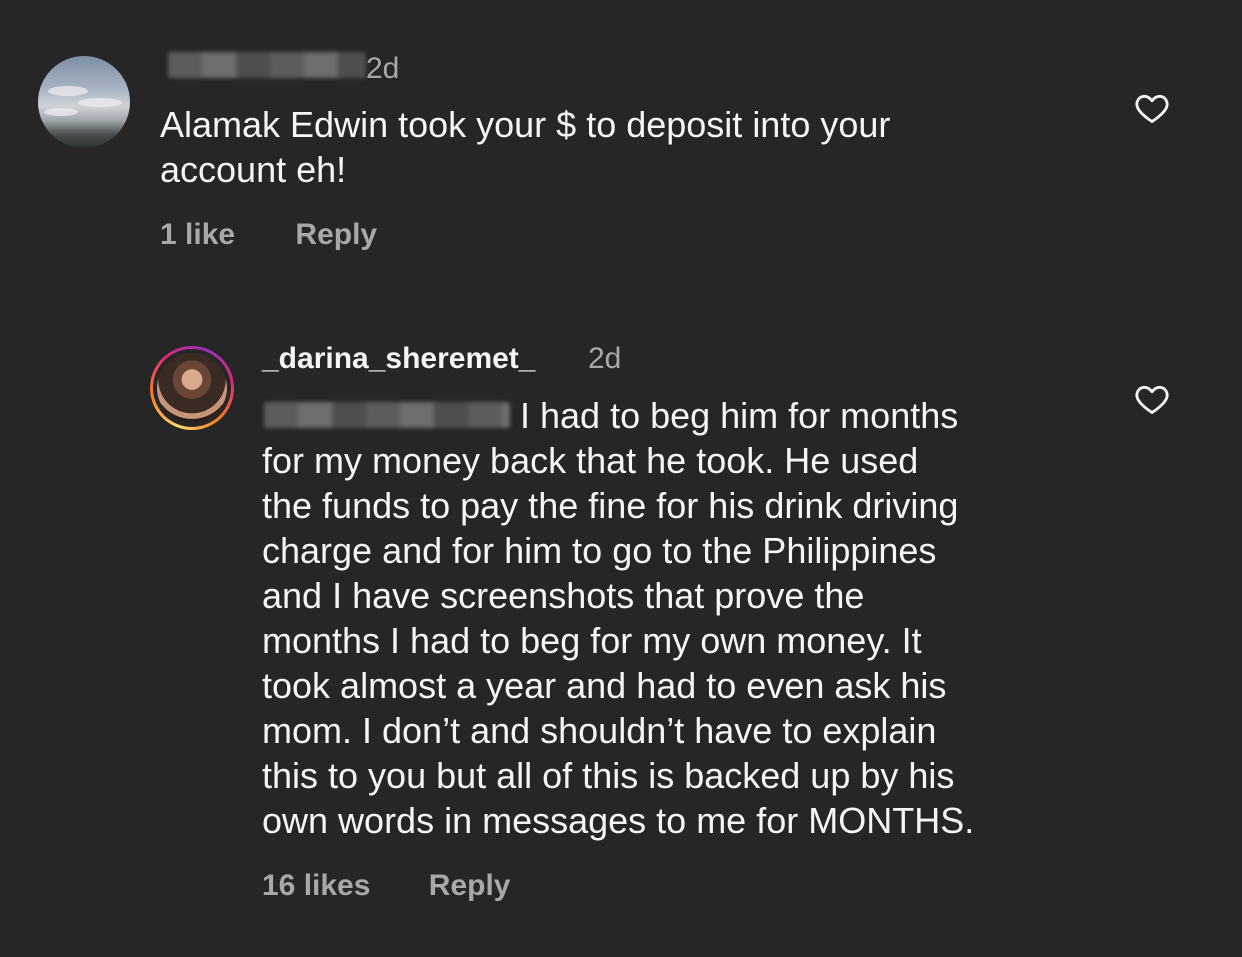 The height and width of the screenshot is (957, 1242). I want to click on likes-count: 16 likes, so click(316, 886).